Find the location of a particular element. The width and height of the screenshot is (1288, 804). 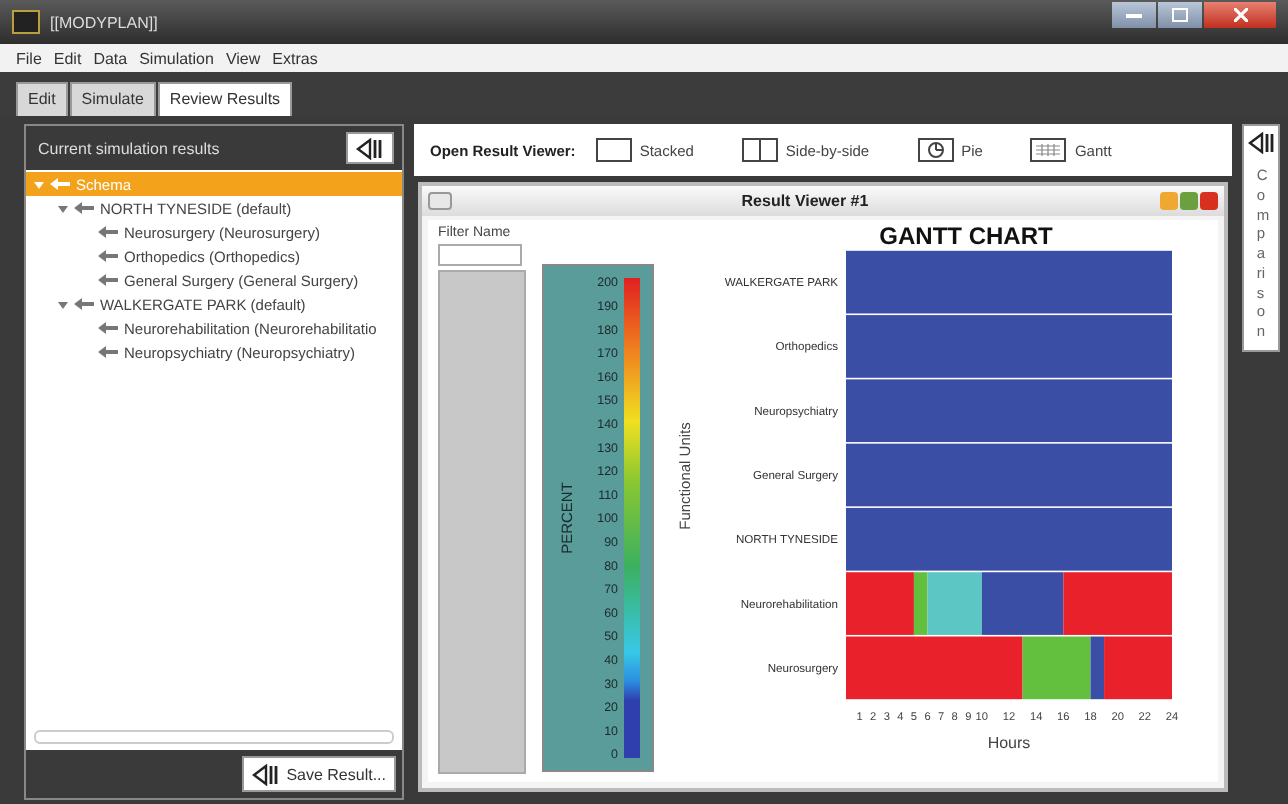

maximize-icon is located at coordinates (1180, 14).